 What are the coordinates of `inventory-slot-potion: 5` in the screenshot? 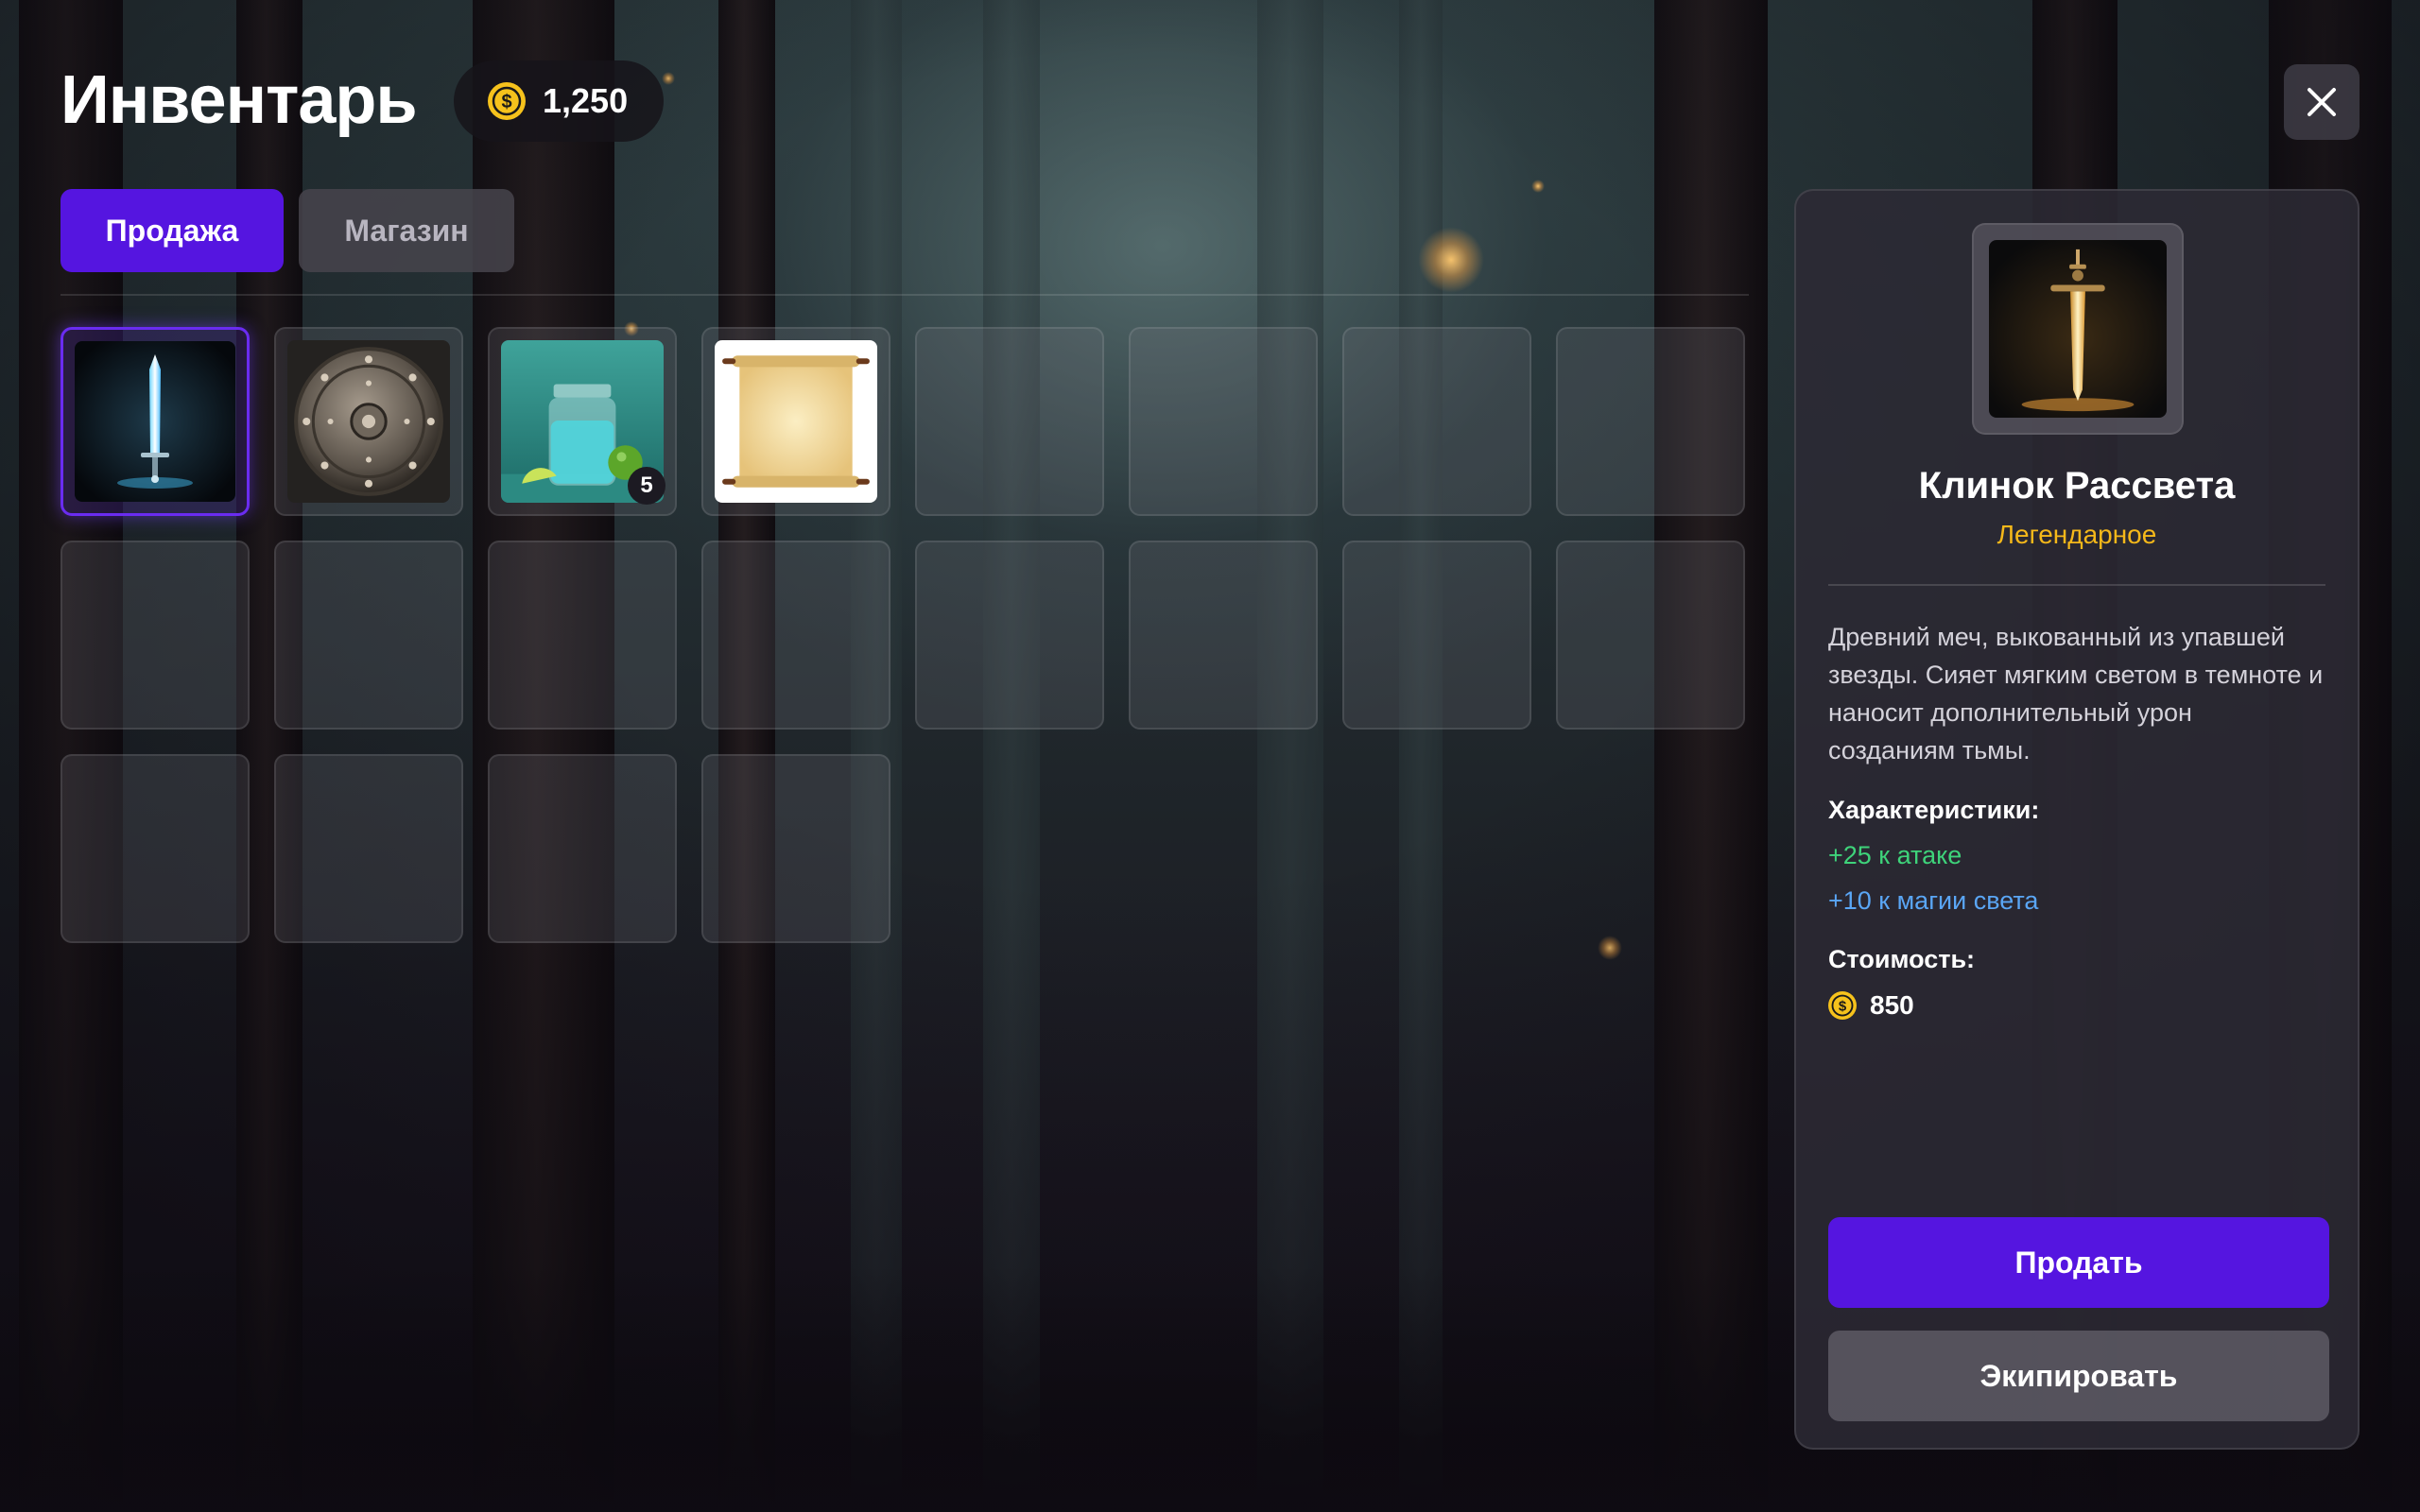 It's located at (582, 421).